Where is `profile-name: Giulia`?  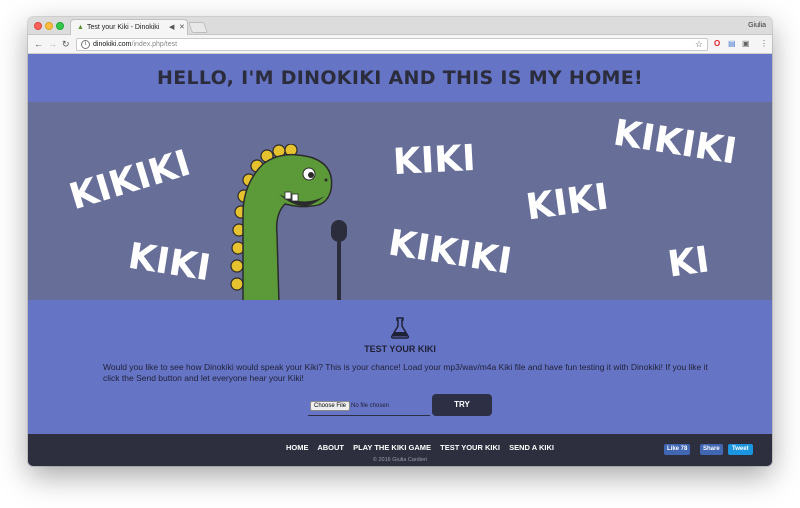
profile-name: Giulia is located at coordinates (757, 25).